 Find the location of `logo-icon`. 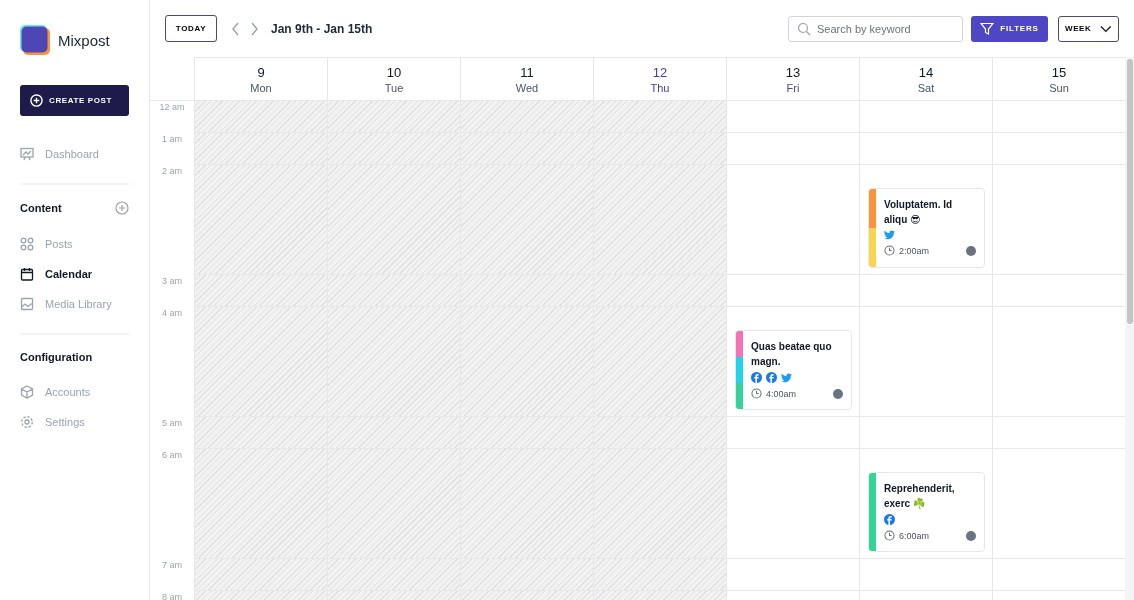

logo-icon is located at coordinates (35, 40).